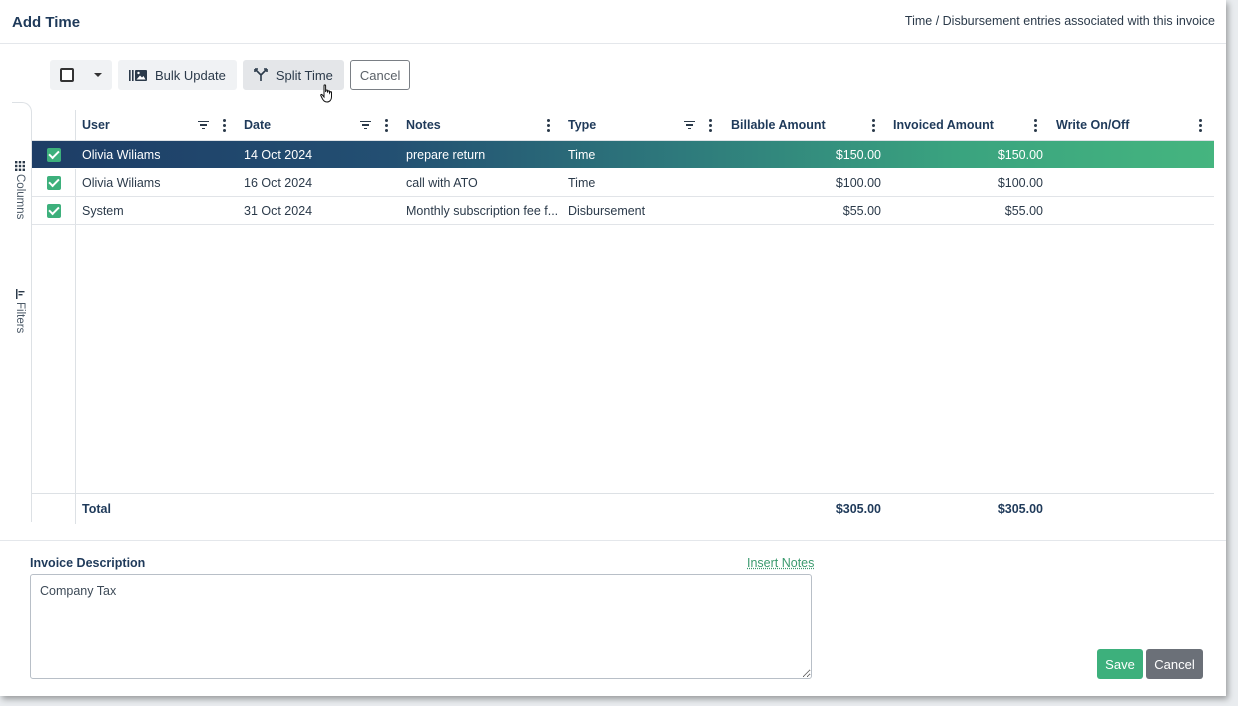 This screenshot has height=706, width=1238. Describe the element at coordinates (138, 75) in the screenshot. I see `bulk-update-icon` at that location.